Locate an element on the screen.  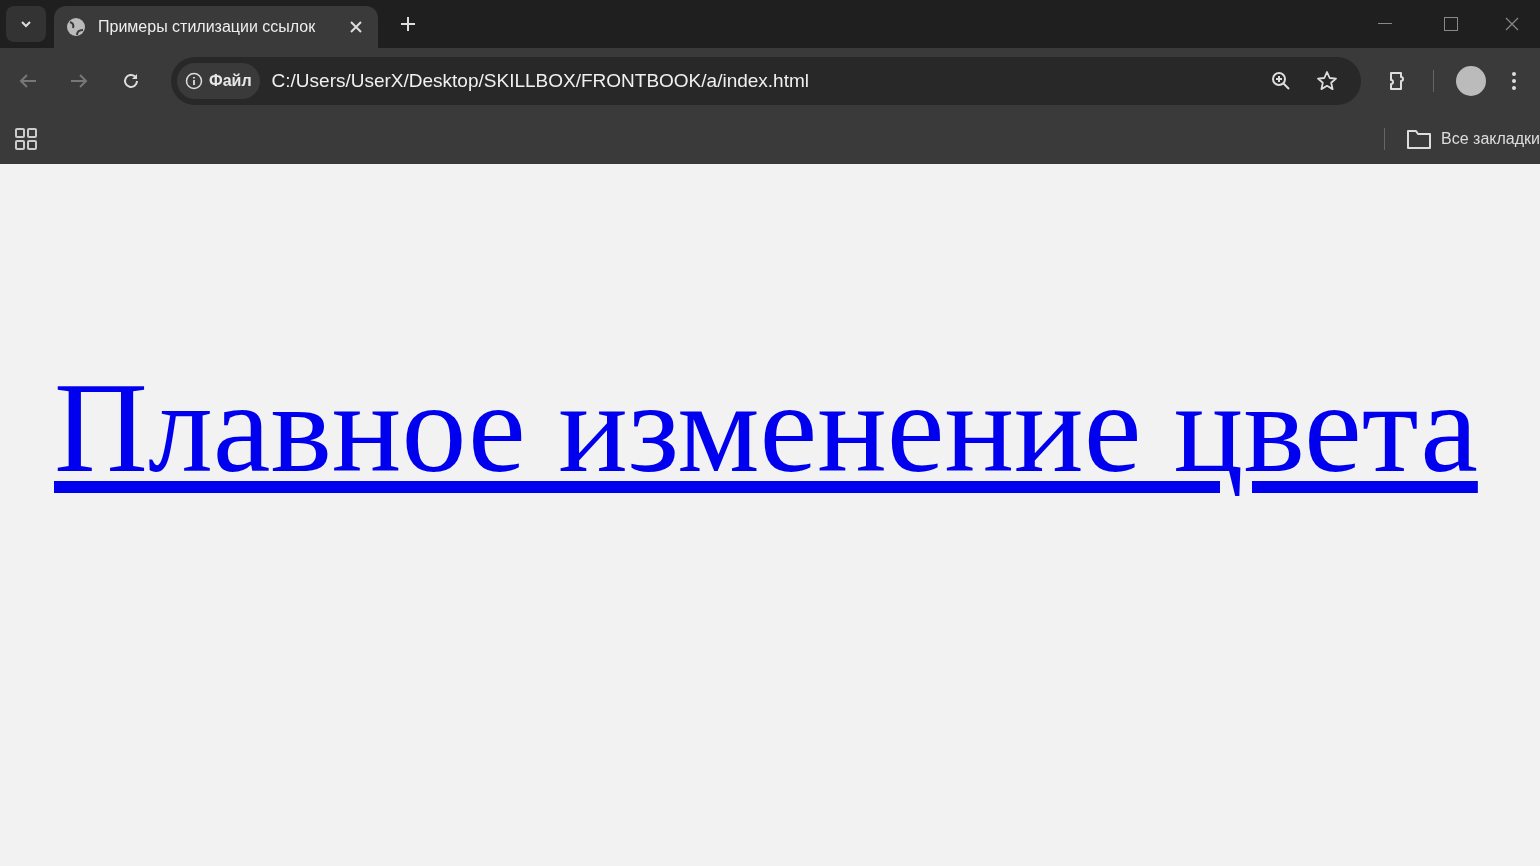
zoom-icon is located at coordinates (1281, 81).